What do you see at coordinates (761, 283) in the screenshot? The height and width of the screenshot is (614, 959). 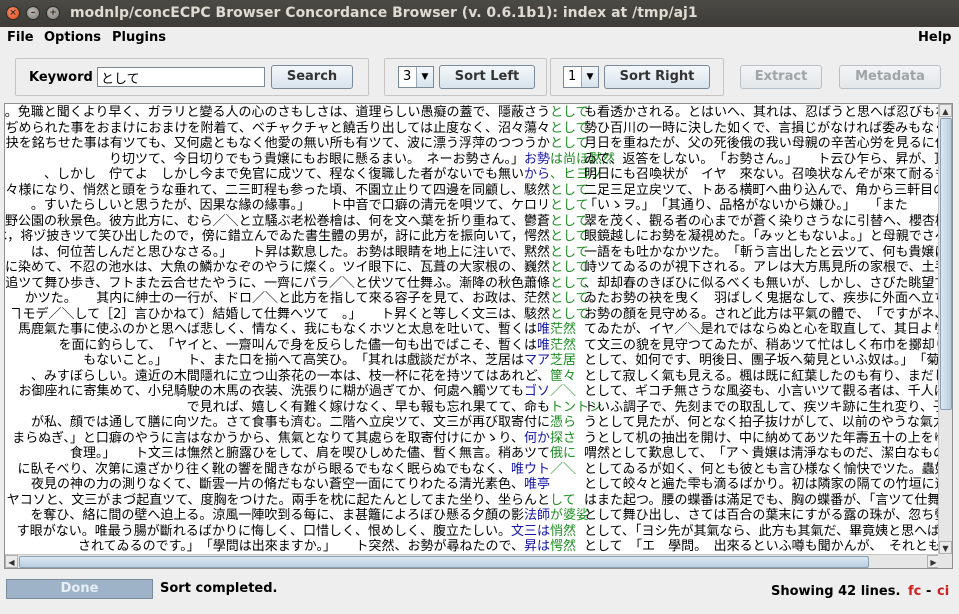 I see `right-context: 、却却春のきぼひに似るべくも無いが、しかし、さびた眺望で、また一` at bounding box center [761, 283].